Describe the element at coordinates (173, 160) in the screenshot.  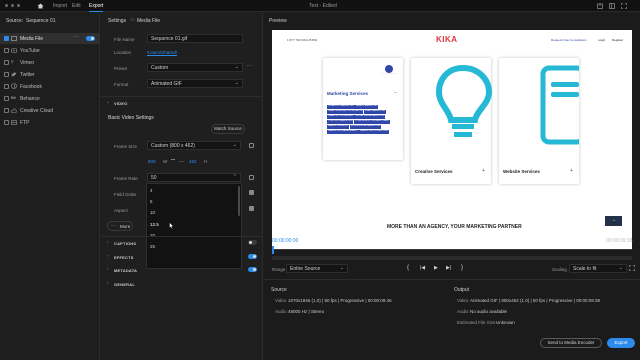
I see `link-dimensions-icon: ⎓` at that location.